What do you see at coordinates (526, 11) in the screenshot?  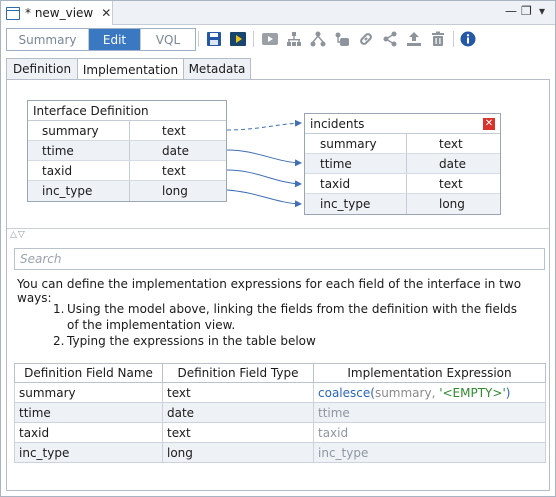 I see `maximize-icon: ❐` at bounding box center [526, 11].